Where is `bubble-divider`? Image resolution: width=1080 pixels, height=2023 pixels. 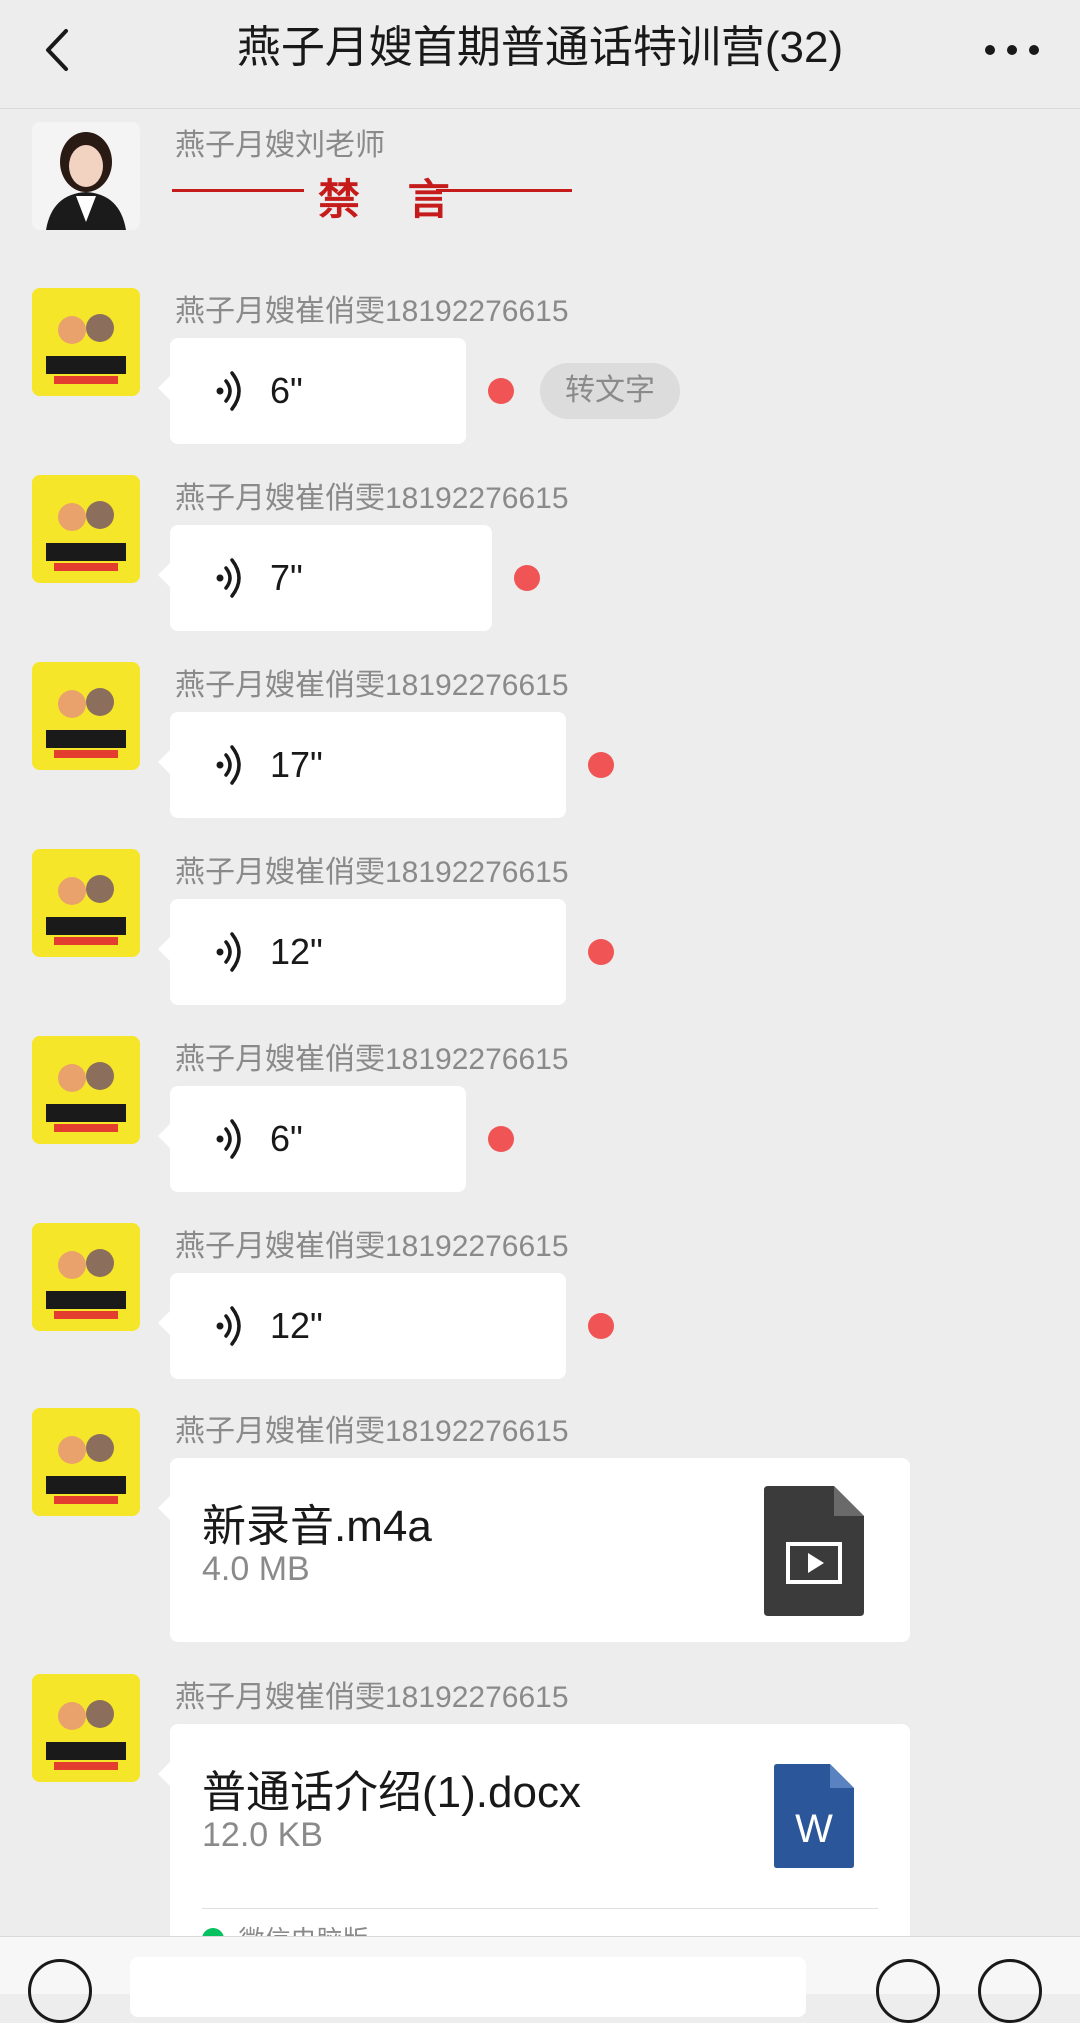
bubble-divider is located at coordinates (540, 1908).